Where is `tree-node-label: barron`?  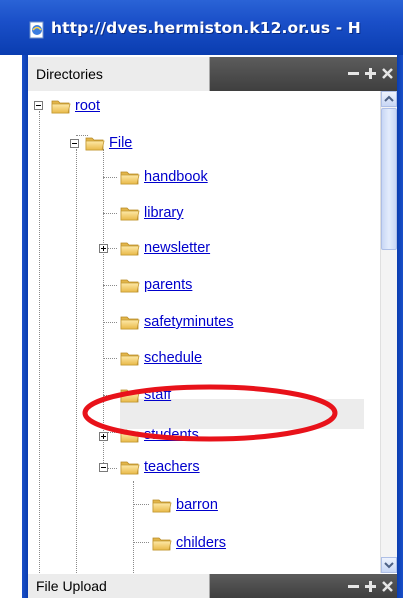 tree-node-label: barron is located at coordinates (197, 505).